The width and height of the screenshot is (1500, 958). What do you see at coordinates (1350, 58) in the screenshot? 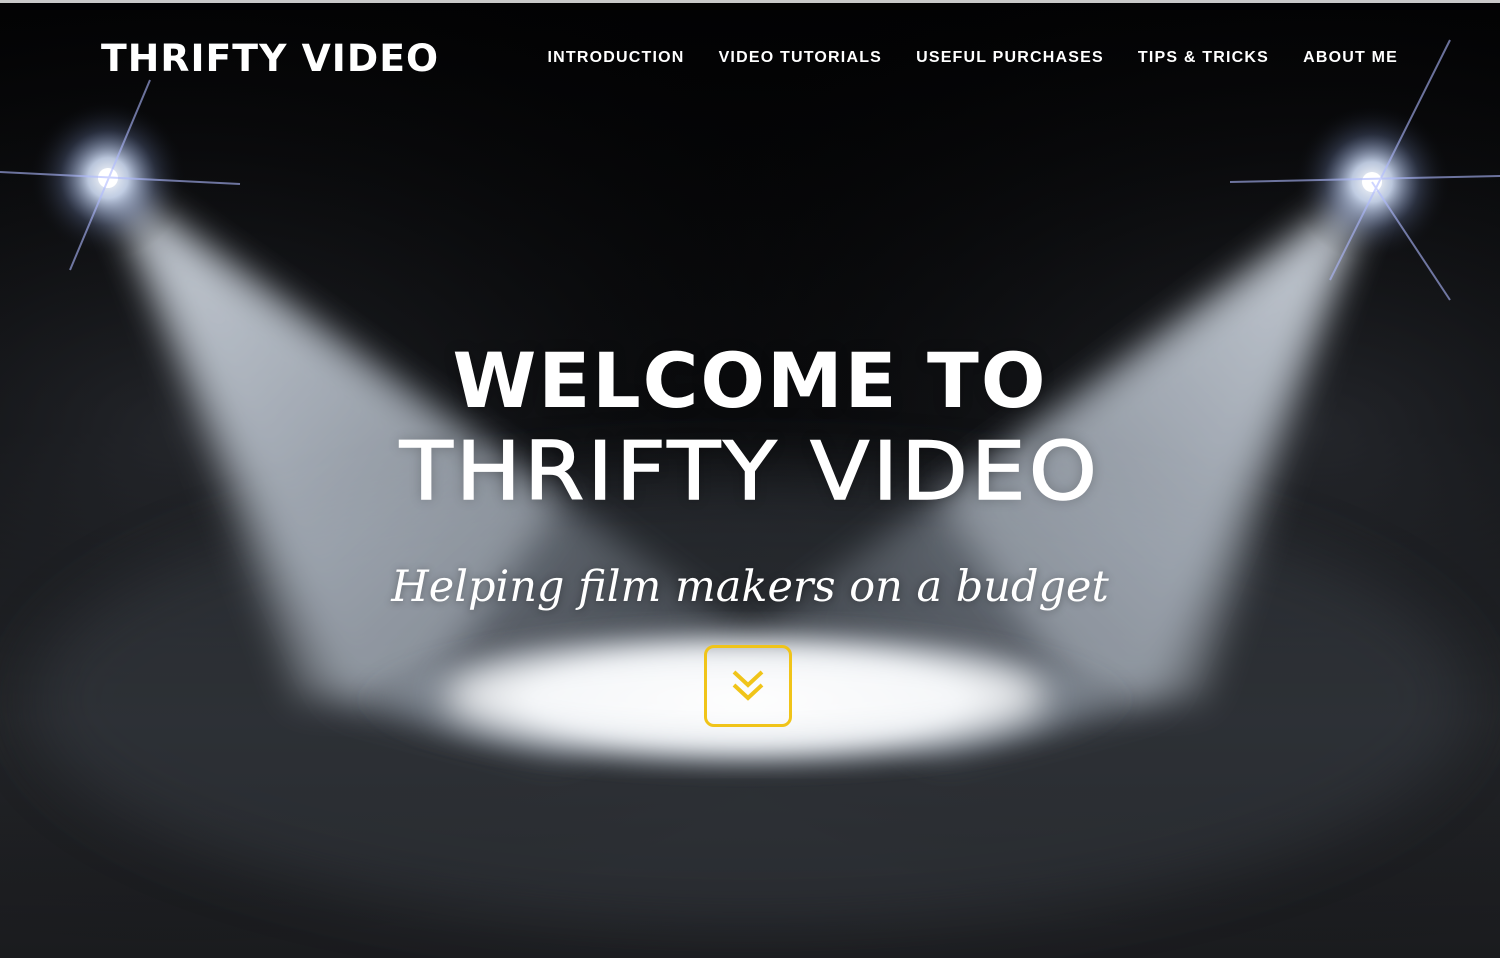
I see `nav-link-about-me: ABOUT ME` at bounding box center [1350, 58].